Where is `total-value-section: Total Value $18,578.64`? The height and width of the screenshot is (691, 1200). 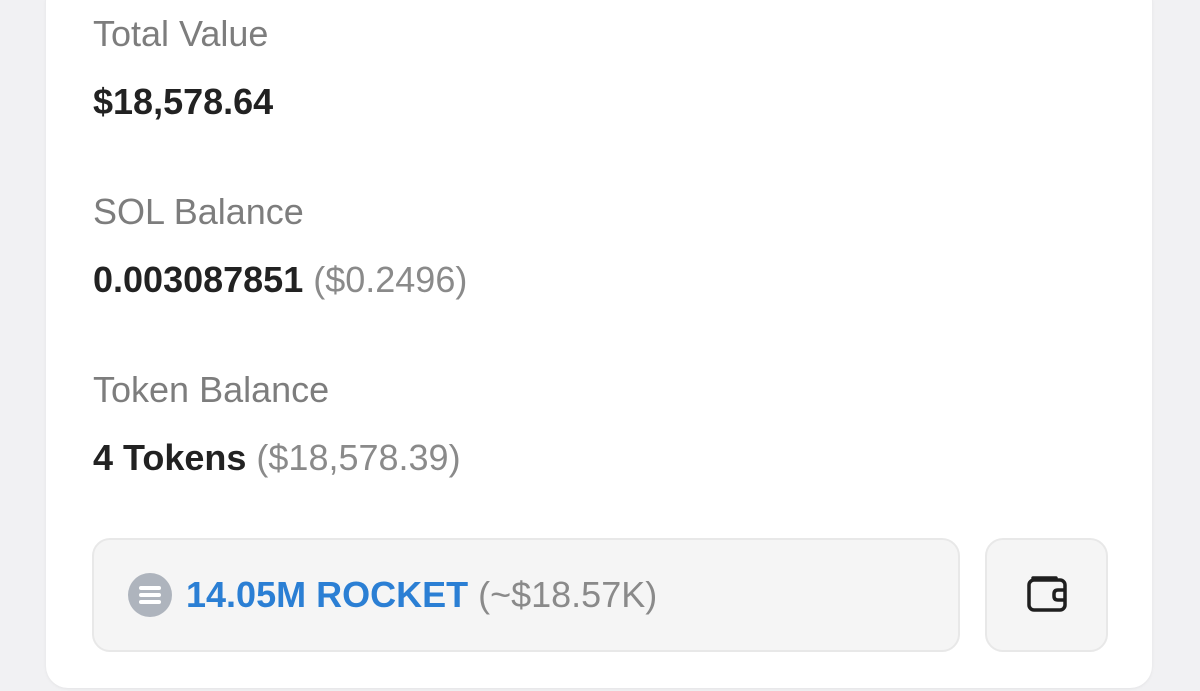
total-value-section: Total Value $18,578.64 is located at coordinates (183, 68).